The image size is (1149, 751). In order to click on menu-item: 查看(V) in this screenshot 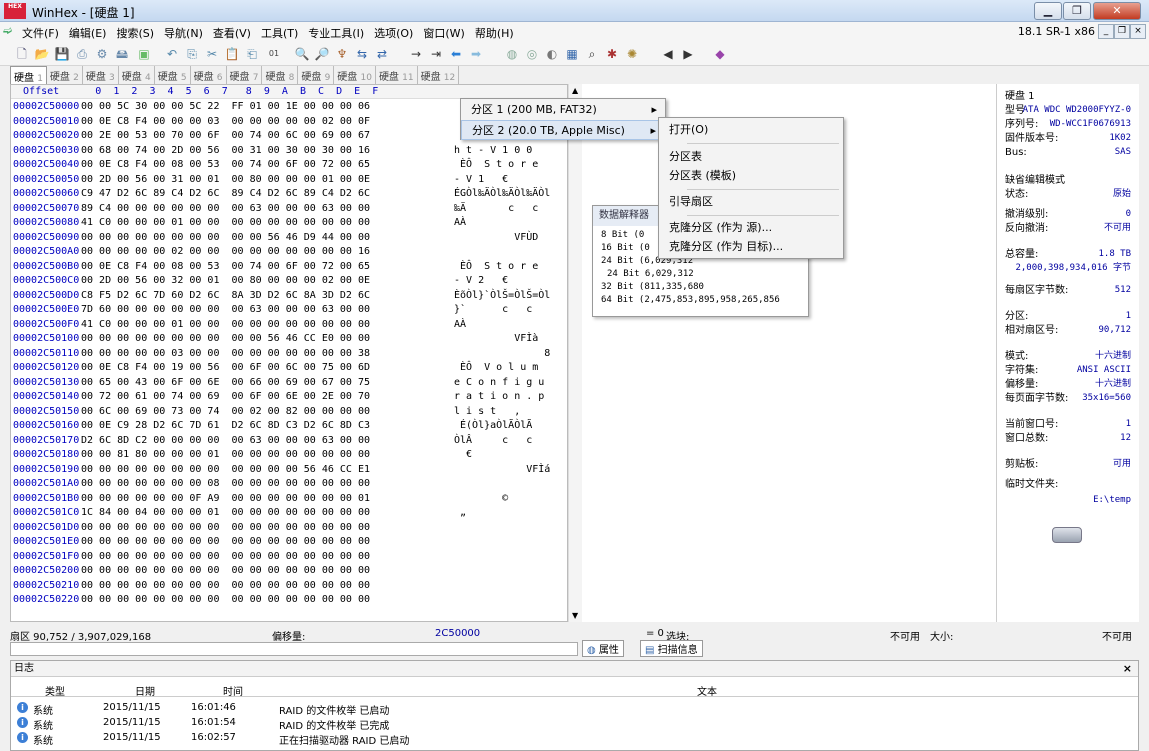, I will do `click(232, 33)`.